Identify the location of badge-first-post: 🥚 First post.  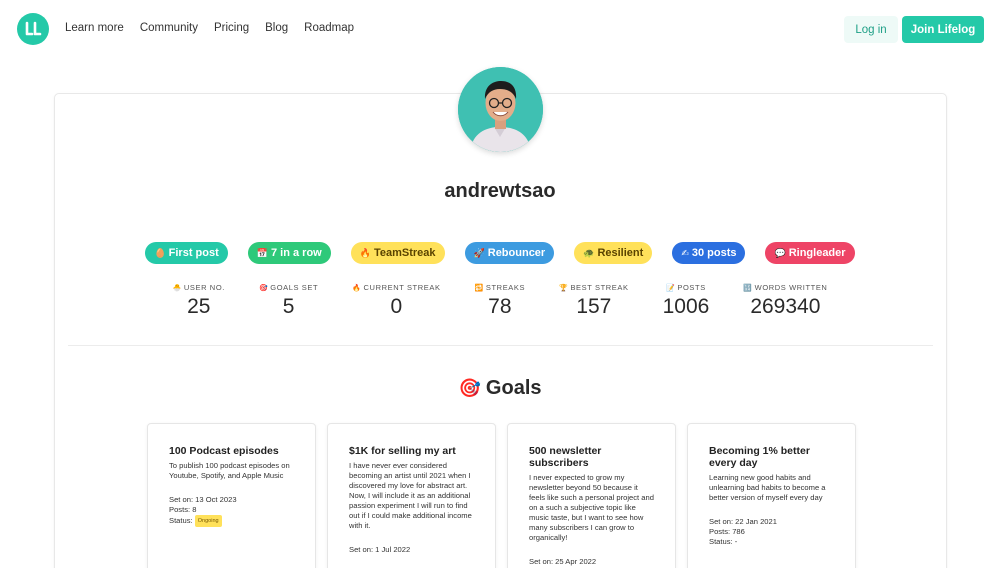
(186, 253).